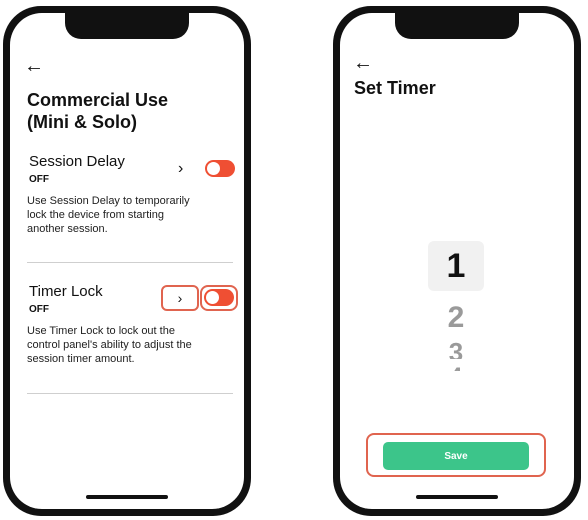  What do you see at coordinates (82, 122) in the screenshot?
I see `page-title-line-2: (Mini & Solo)` at bounding box center [82, 122].